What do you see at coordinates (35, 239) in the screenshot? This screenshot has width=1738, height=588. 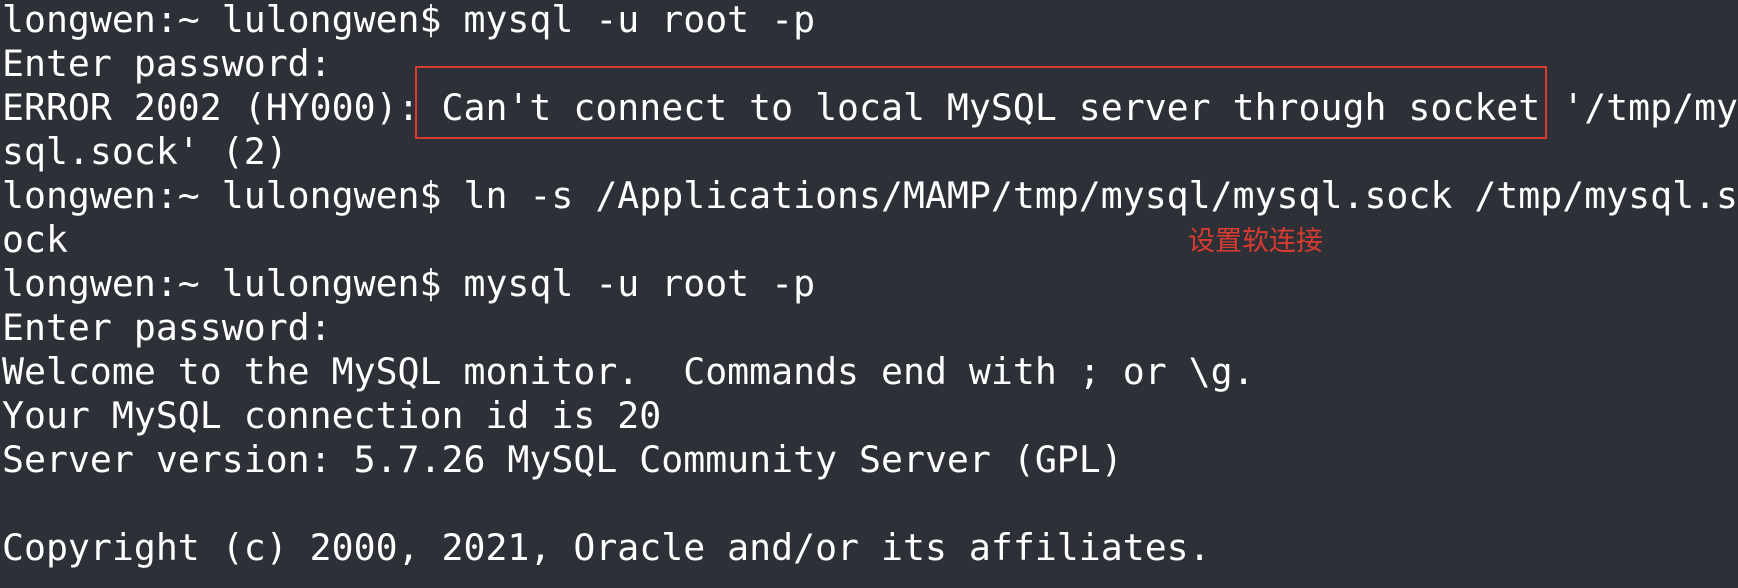 I see `terminal-line: ock` at bounding box center [35, 239].